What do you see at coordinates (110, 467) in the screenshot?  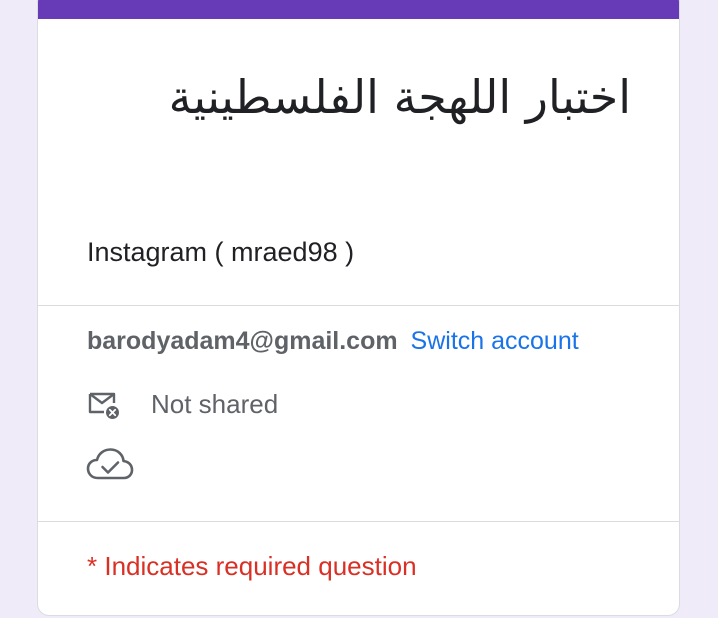 I see `cloud-saved-icon` at bounding box center [110, 467].